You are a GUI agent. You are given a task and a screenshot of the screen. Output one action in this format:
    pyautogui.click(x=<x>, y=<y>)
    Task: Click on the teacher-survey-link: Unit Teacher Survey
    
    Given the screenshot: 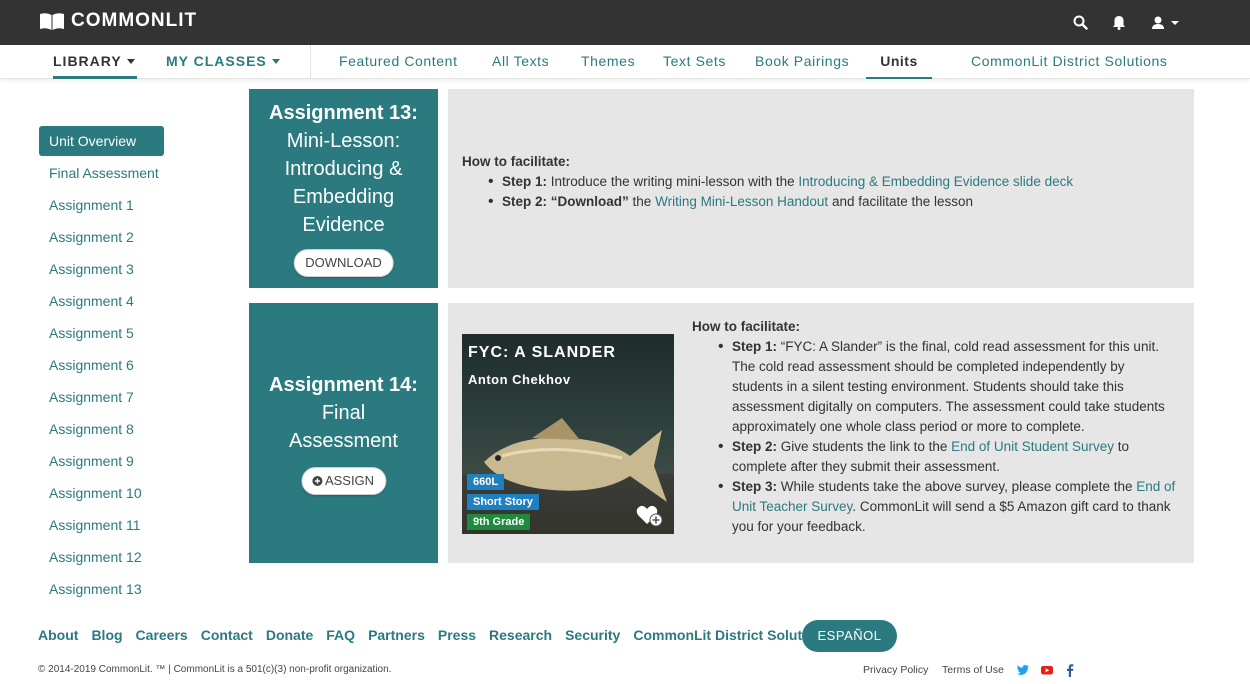 What is the action you would take?
    pyautogui.click(x=792, y=506)
    